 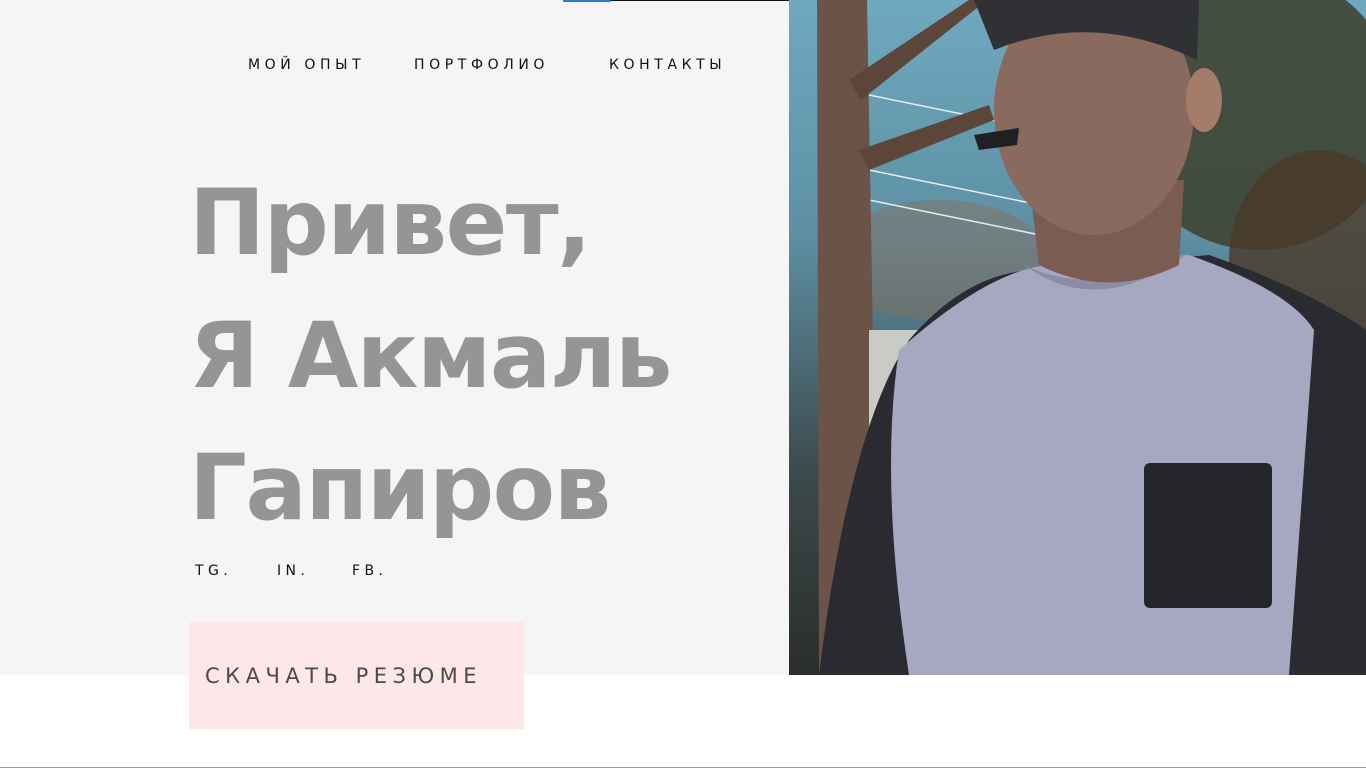 What do you see at coordinates (400, 488) in the screenshot?
I see `headline-surname: Гапиров` at bounding box center [400, 488].